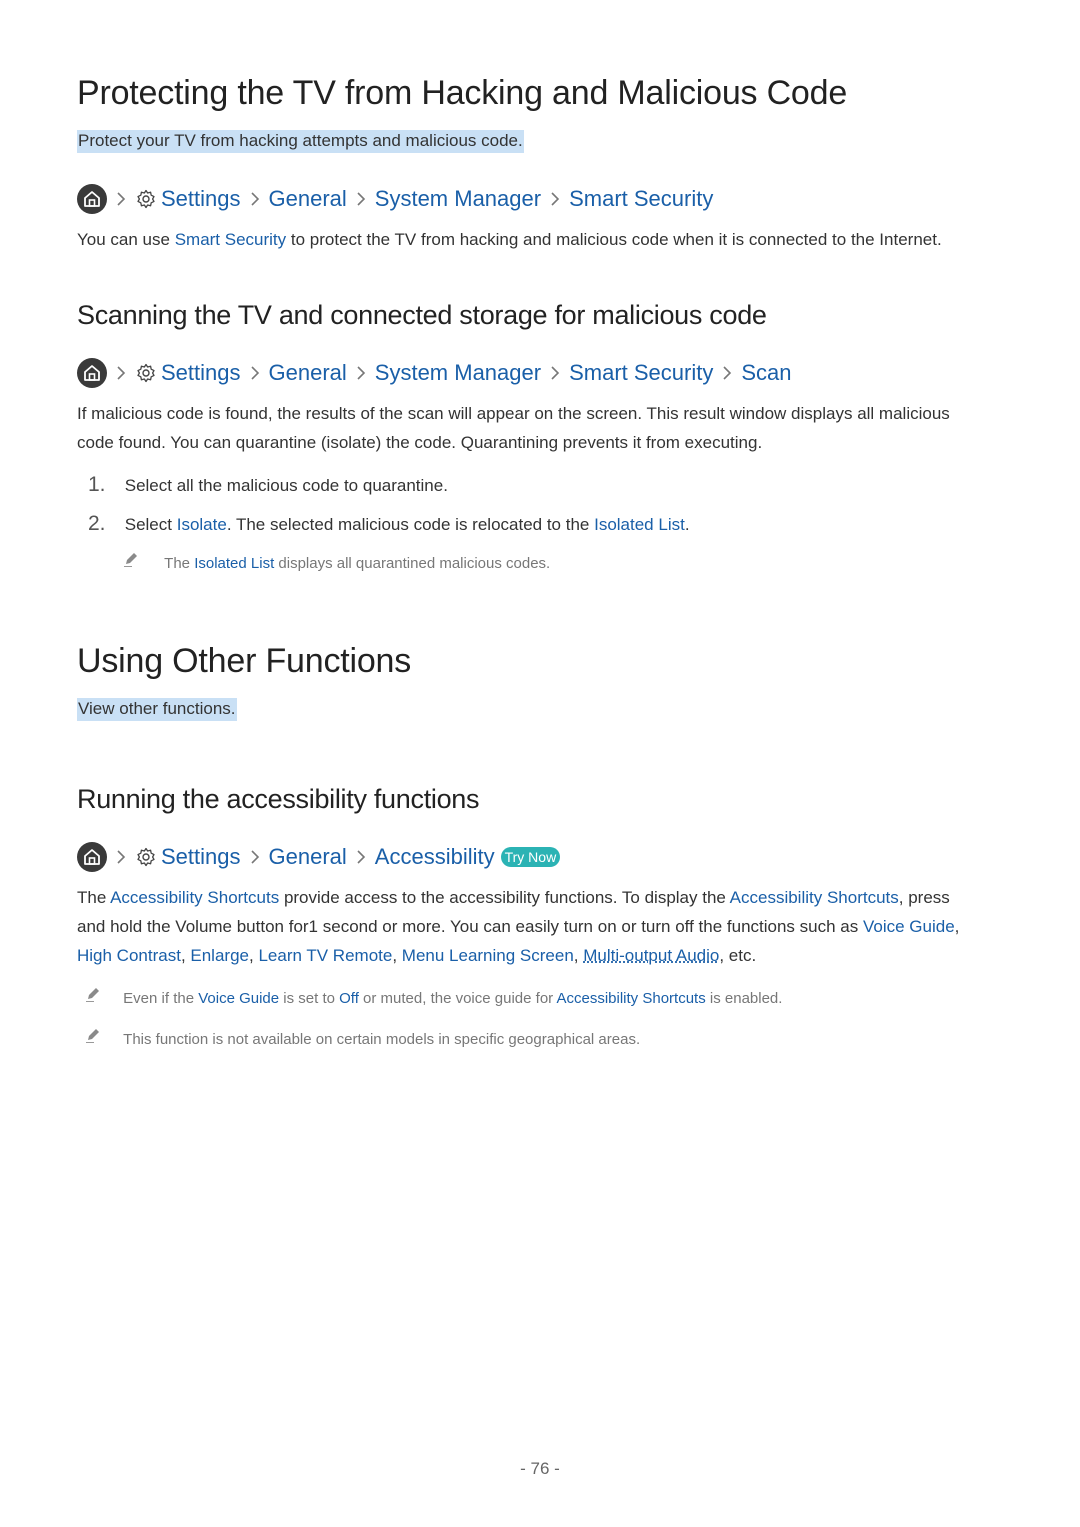  What do you see at coordinates (744, 998) in the screenshot?
I see `note-text: is enabled.` at bounding box center [744, 998].